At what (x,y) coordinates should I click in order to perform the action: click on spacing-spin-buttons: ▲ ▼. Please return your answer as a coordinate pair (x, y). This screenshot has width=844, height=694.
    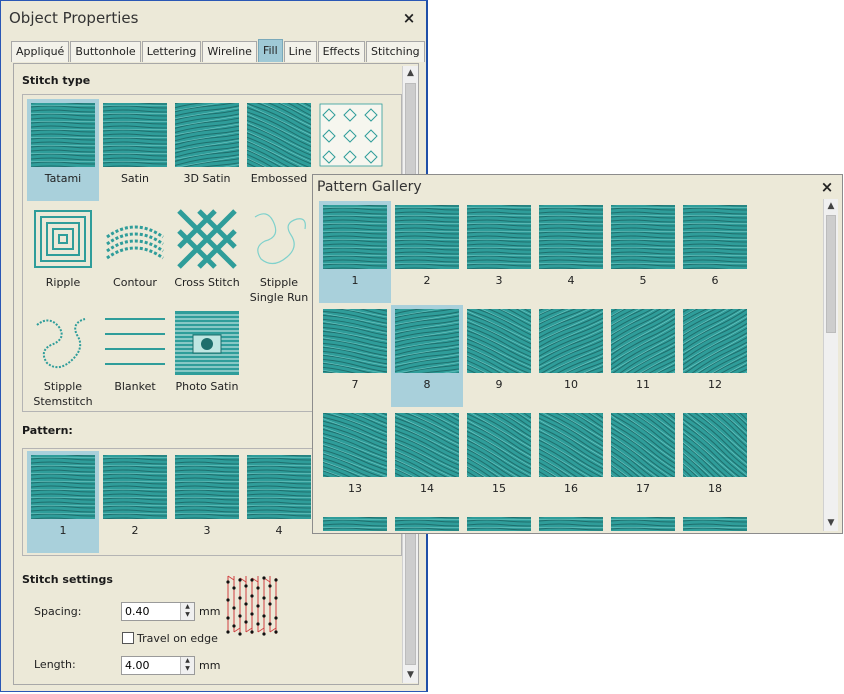
    Looking at the image, I should click on (187, 611).